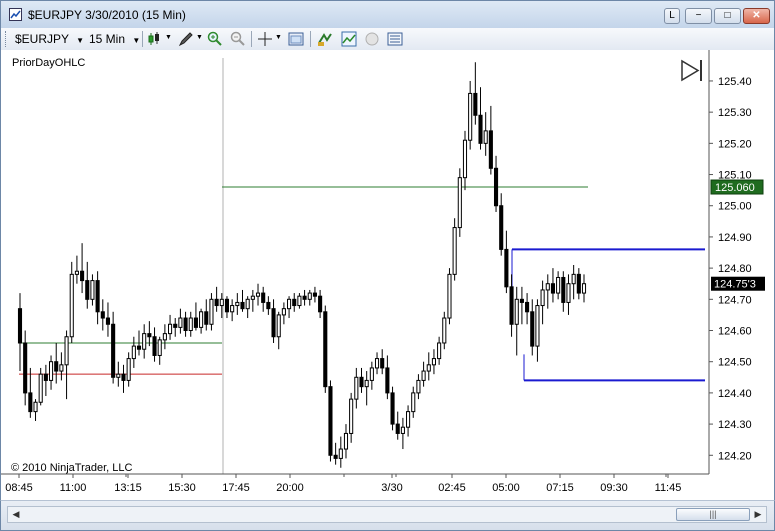  I want to click on y-tick-label: 124.40, so click(735, 394).